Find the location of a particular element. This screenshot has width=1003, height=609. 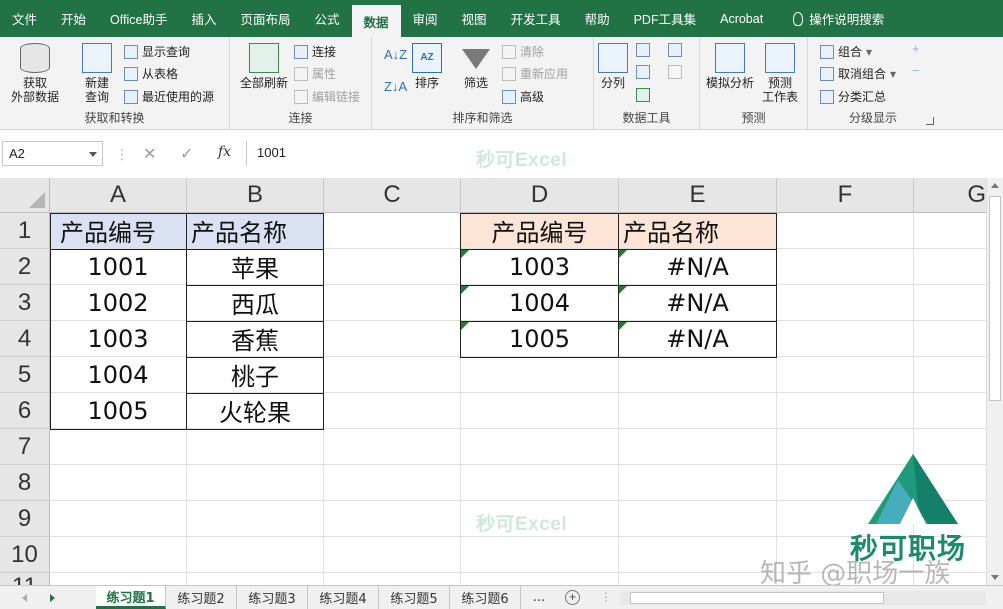

sheet-tab-1: 练习题1 is located at coordinates (131, 597).